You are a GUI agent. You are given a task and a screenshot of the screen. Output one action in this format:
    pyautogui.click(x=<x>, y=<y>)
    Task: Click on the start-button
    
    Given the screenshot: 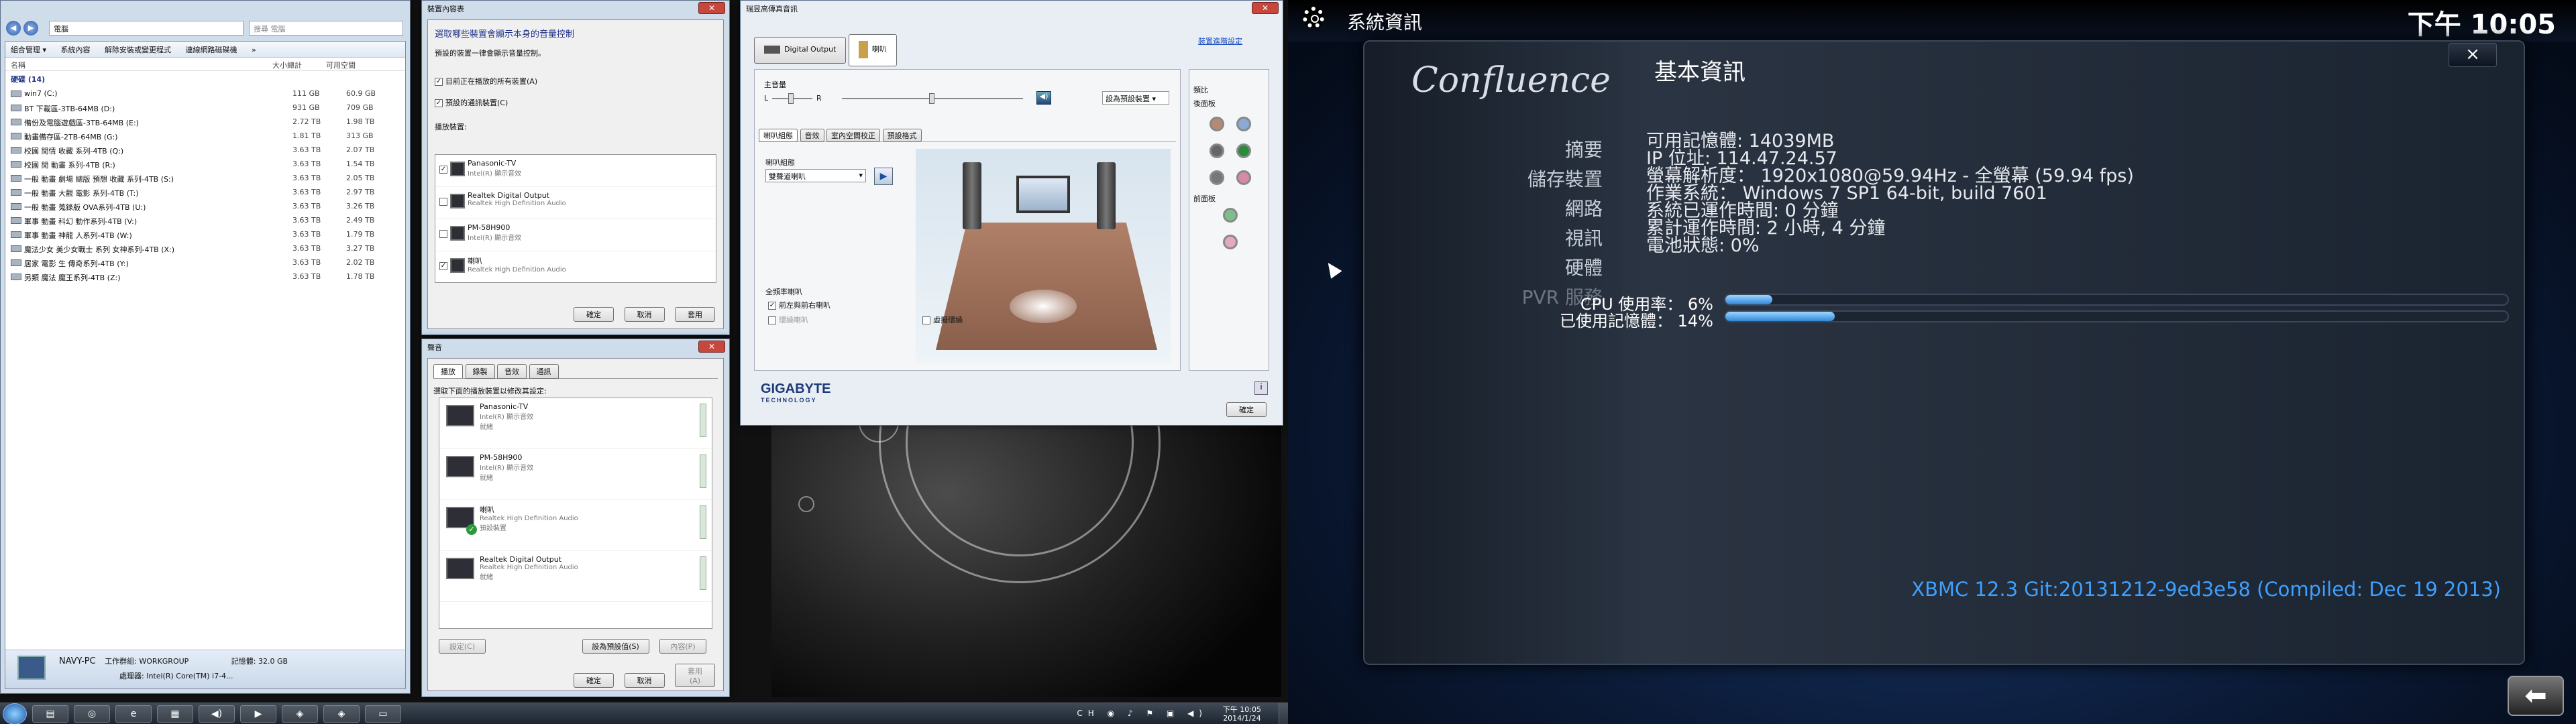 What is the action you would take?
    pyautogui.click(x=15, y=713)
    